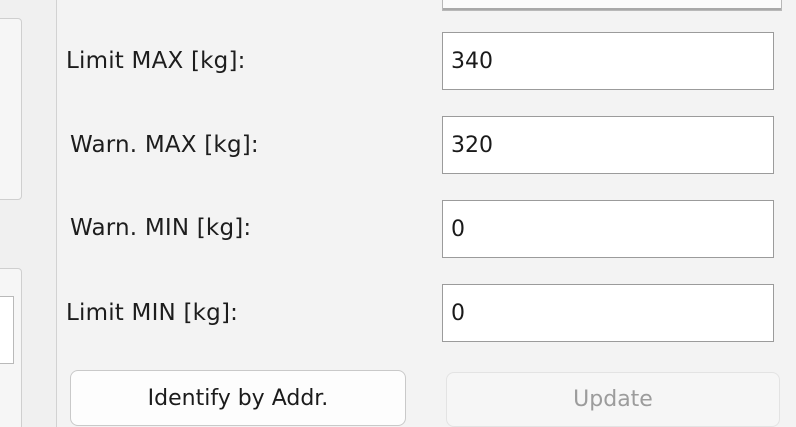  I want to click on limit-max-input, so click(608, 61).